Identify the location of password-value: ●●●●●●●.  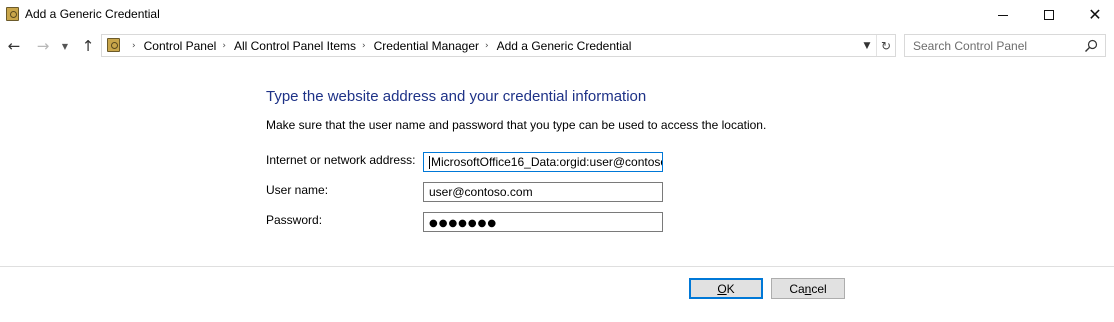
(463, 223).